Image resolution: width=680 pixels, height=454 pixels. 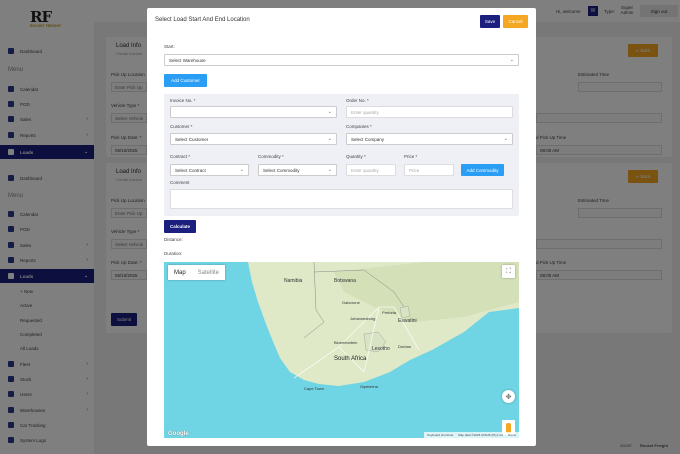 I want to click on eswatini-shape, so click(x=405, y=312).